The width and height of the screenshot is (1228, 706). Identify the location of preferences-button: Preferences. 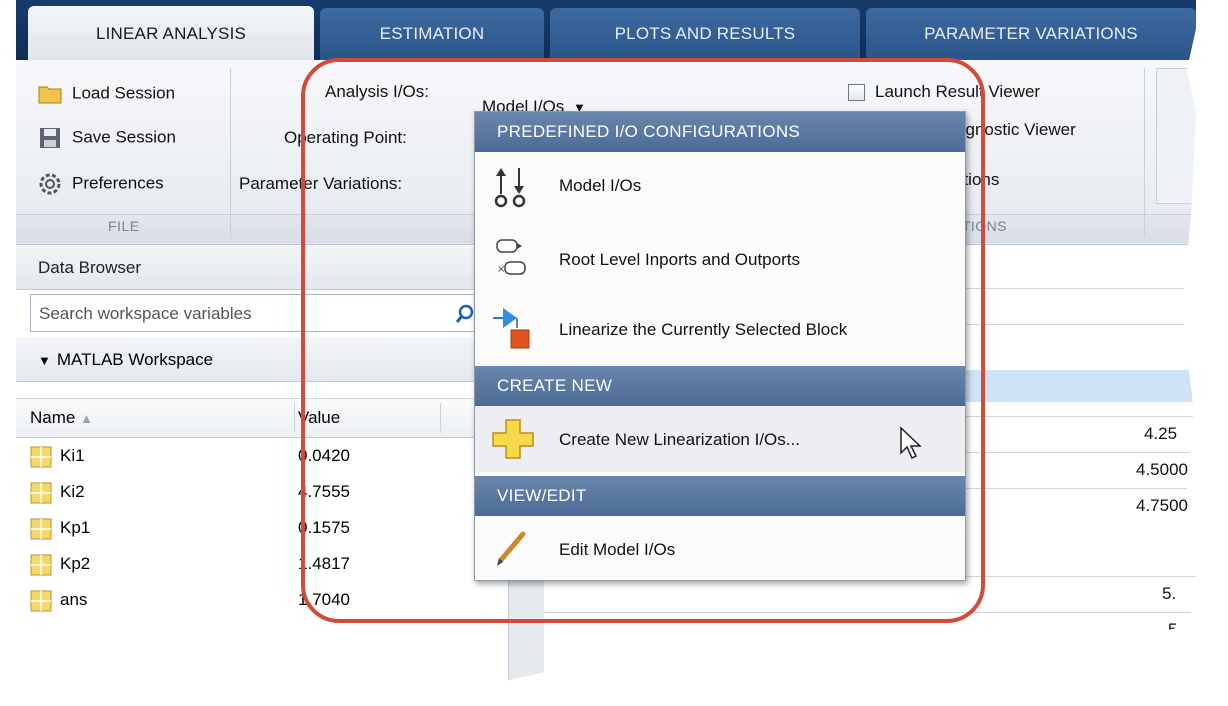
(101, 184).